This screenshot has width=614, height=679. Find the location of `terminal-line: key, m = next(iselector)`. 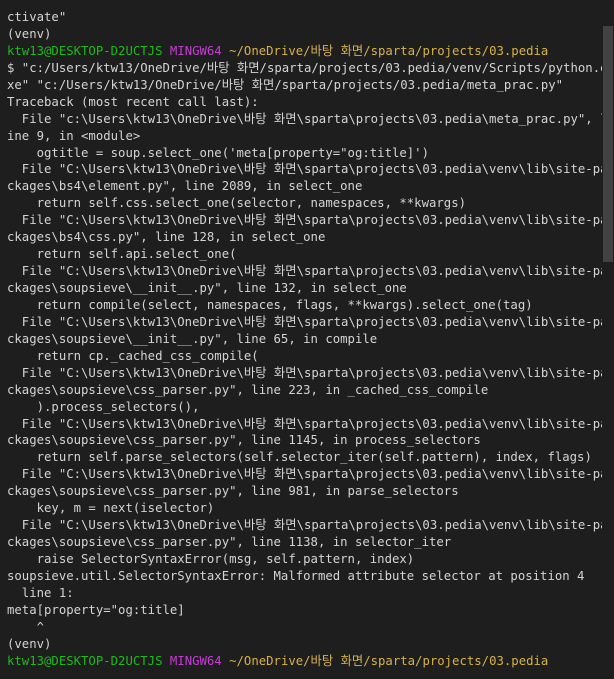

terminal-line: key, m = next(iselector) is located at coordinates (111, 508).